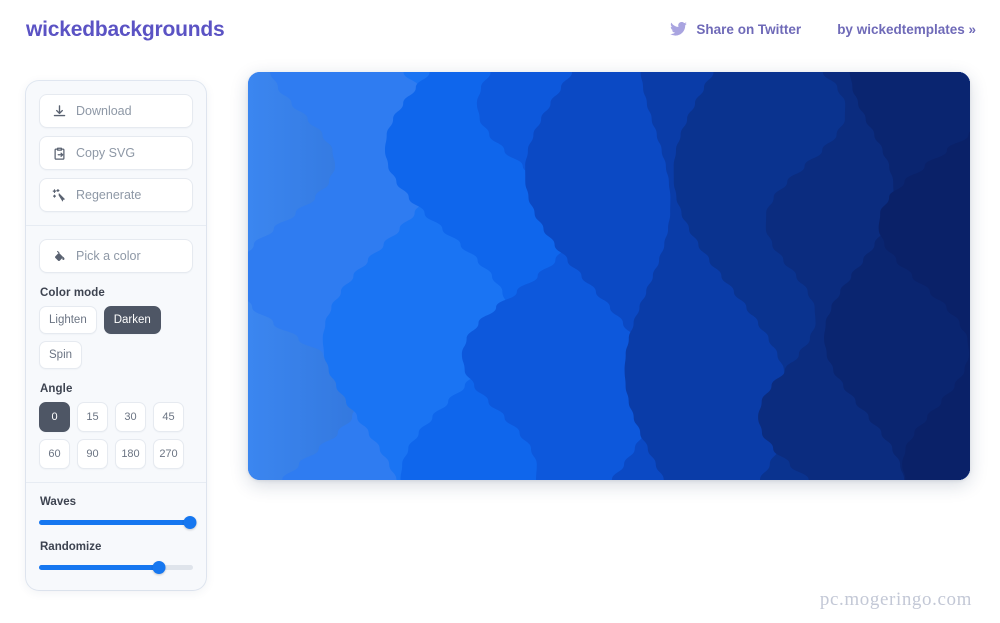 The height and width of the screenshot is (623, 1000). Describe the element at coordinates (168, 417) in the screenshot. I see `angle-option-45: 45` at that location.